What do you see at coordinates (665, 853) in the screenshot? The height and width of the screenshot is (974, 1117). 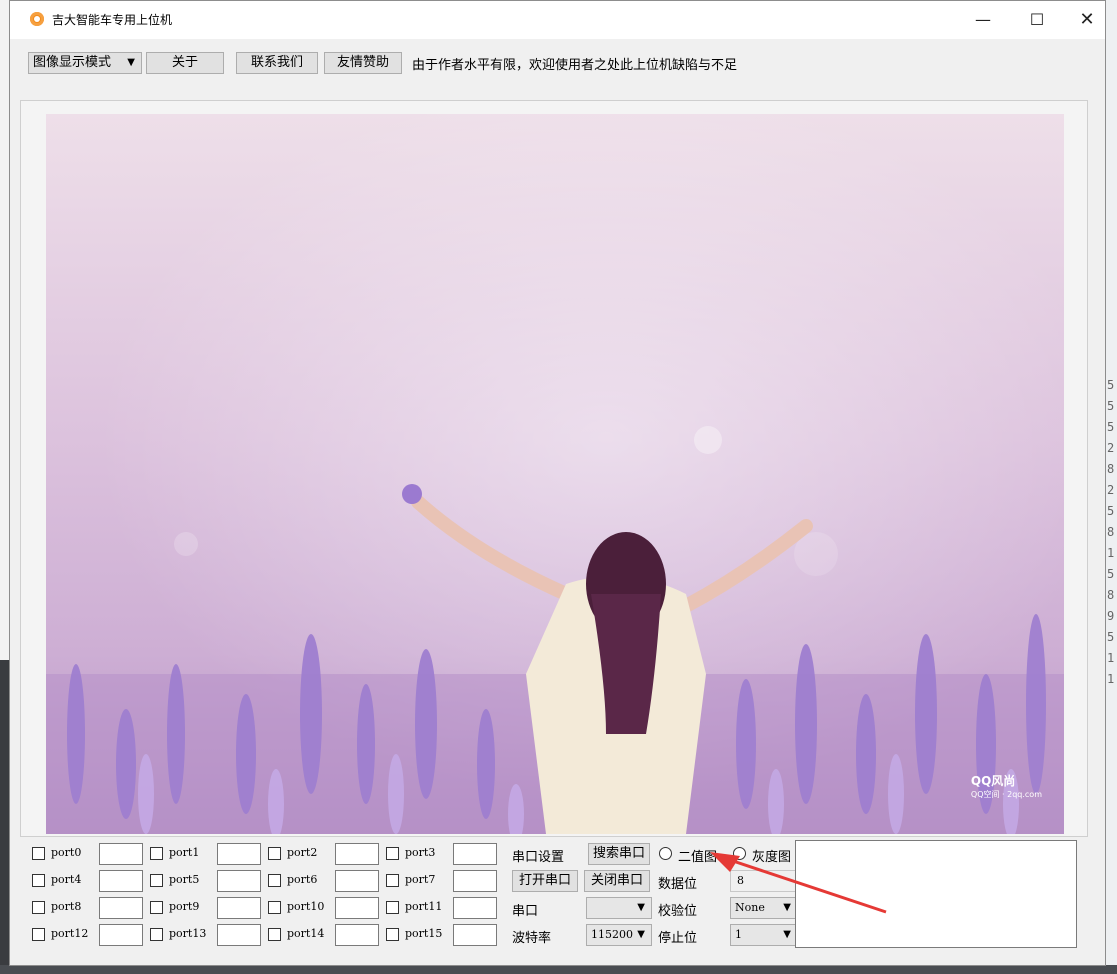 I see `binary-image-radio` at bounding box center [665, 853].